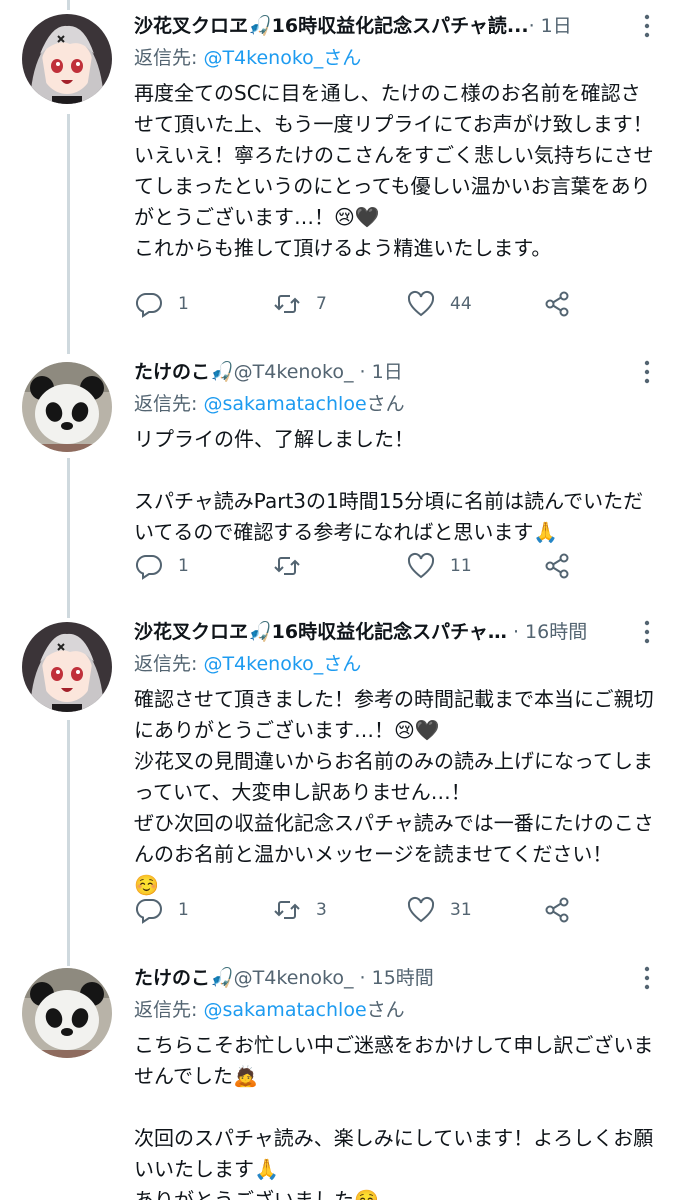  I want to click on tweet-header: 沙花叉クロヱ🎣16時収益化記念スパチャ… · 16時間, so click(397, 632).